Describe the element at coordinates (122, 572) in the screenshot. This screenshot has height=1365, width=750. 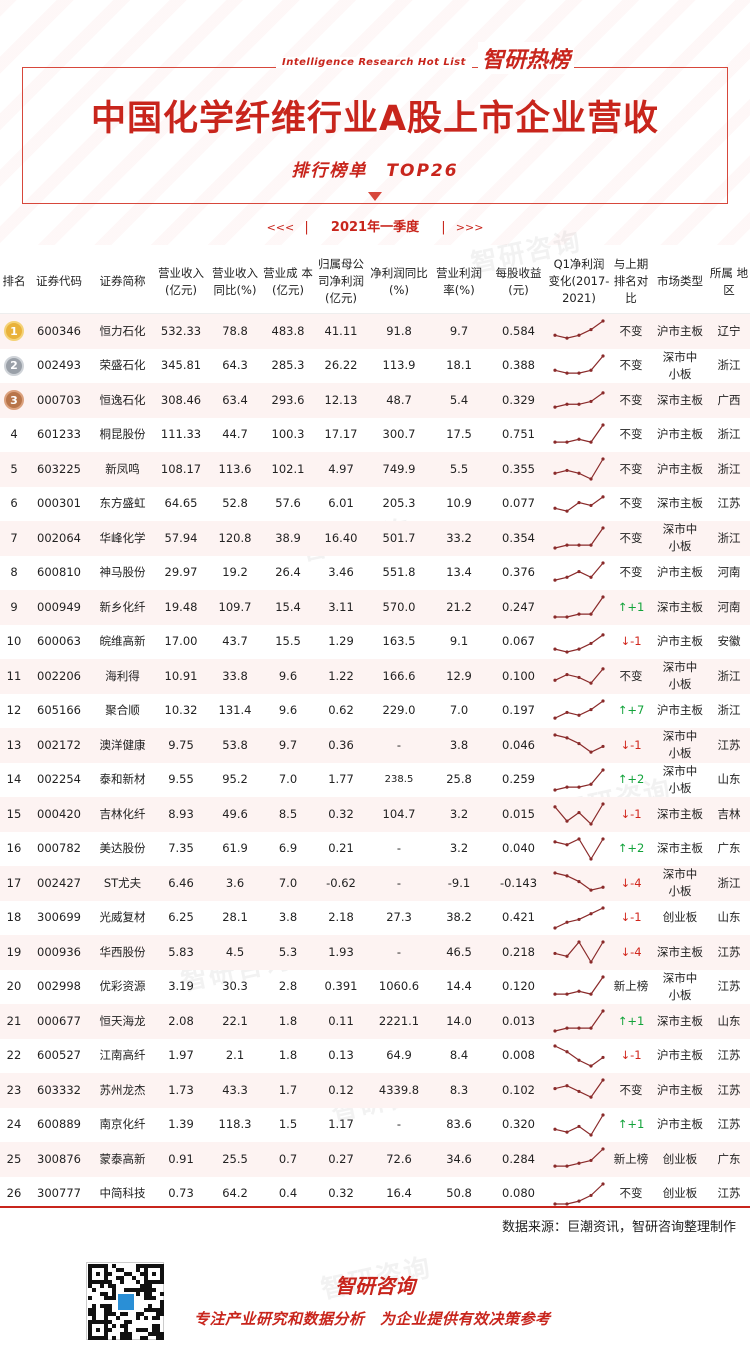
I see `cell-name: 神马股份` at that location.